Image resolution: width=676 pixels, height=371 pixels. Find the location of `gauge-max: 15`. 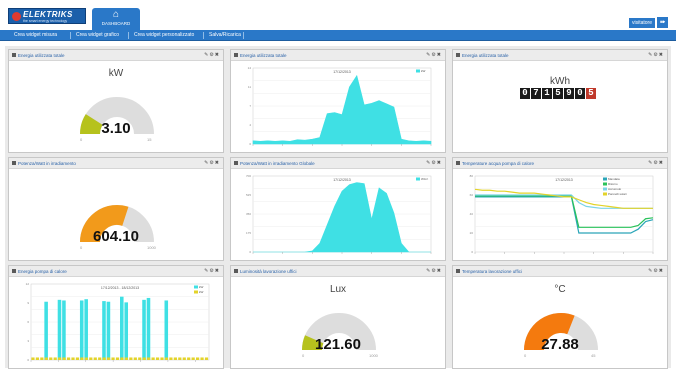

gauge-max: 15 is located at coordinates (149, 139).